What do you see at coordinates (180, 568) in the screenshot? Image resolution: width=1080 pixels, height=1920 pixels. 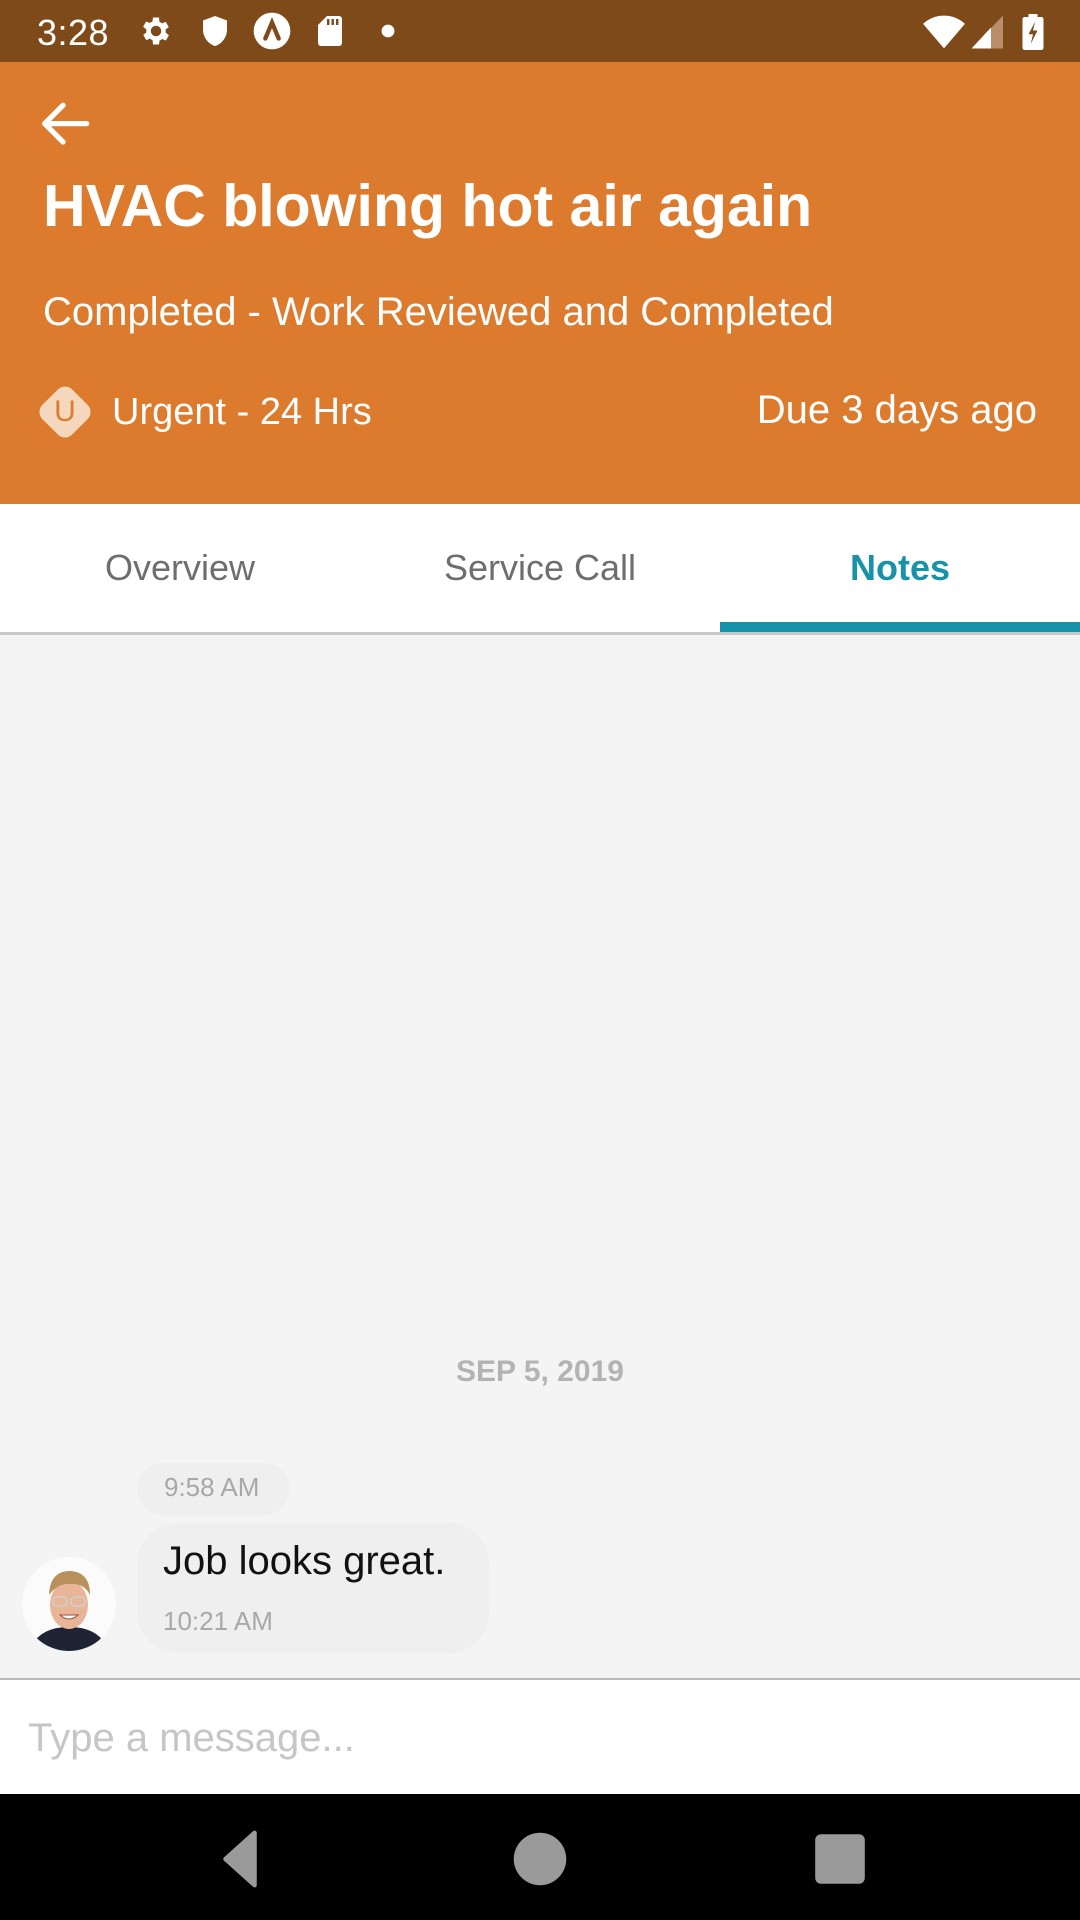 I see `tab-overview: Overview` at bounding box center [180, 568].